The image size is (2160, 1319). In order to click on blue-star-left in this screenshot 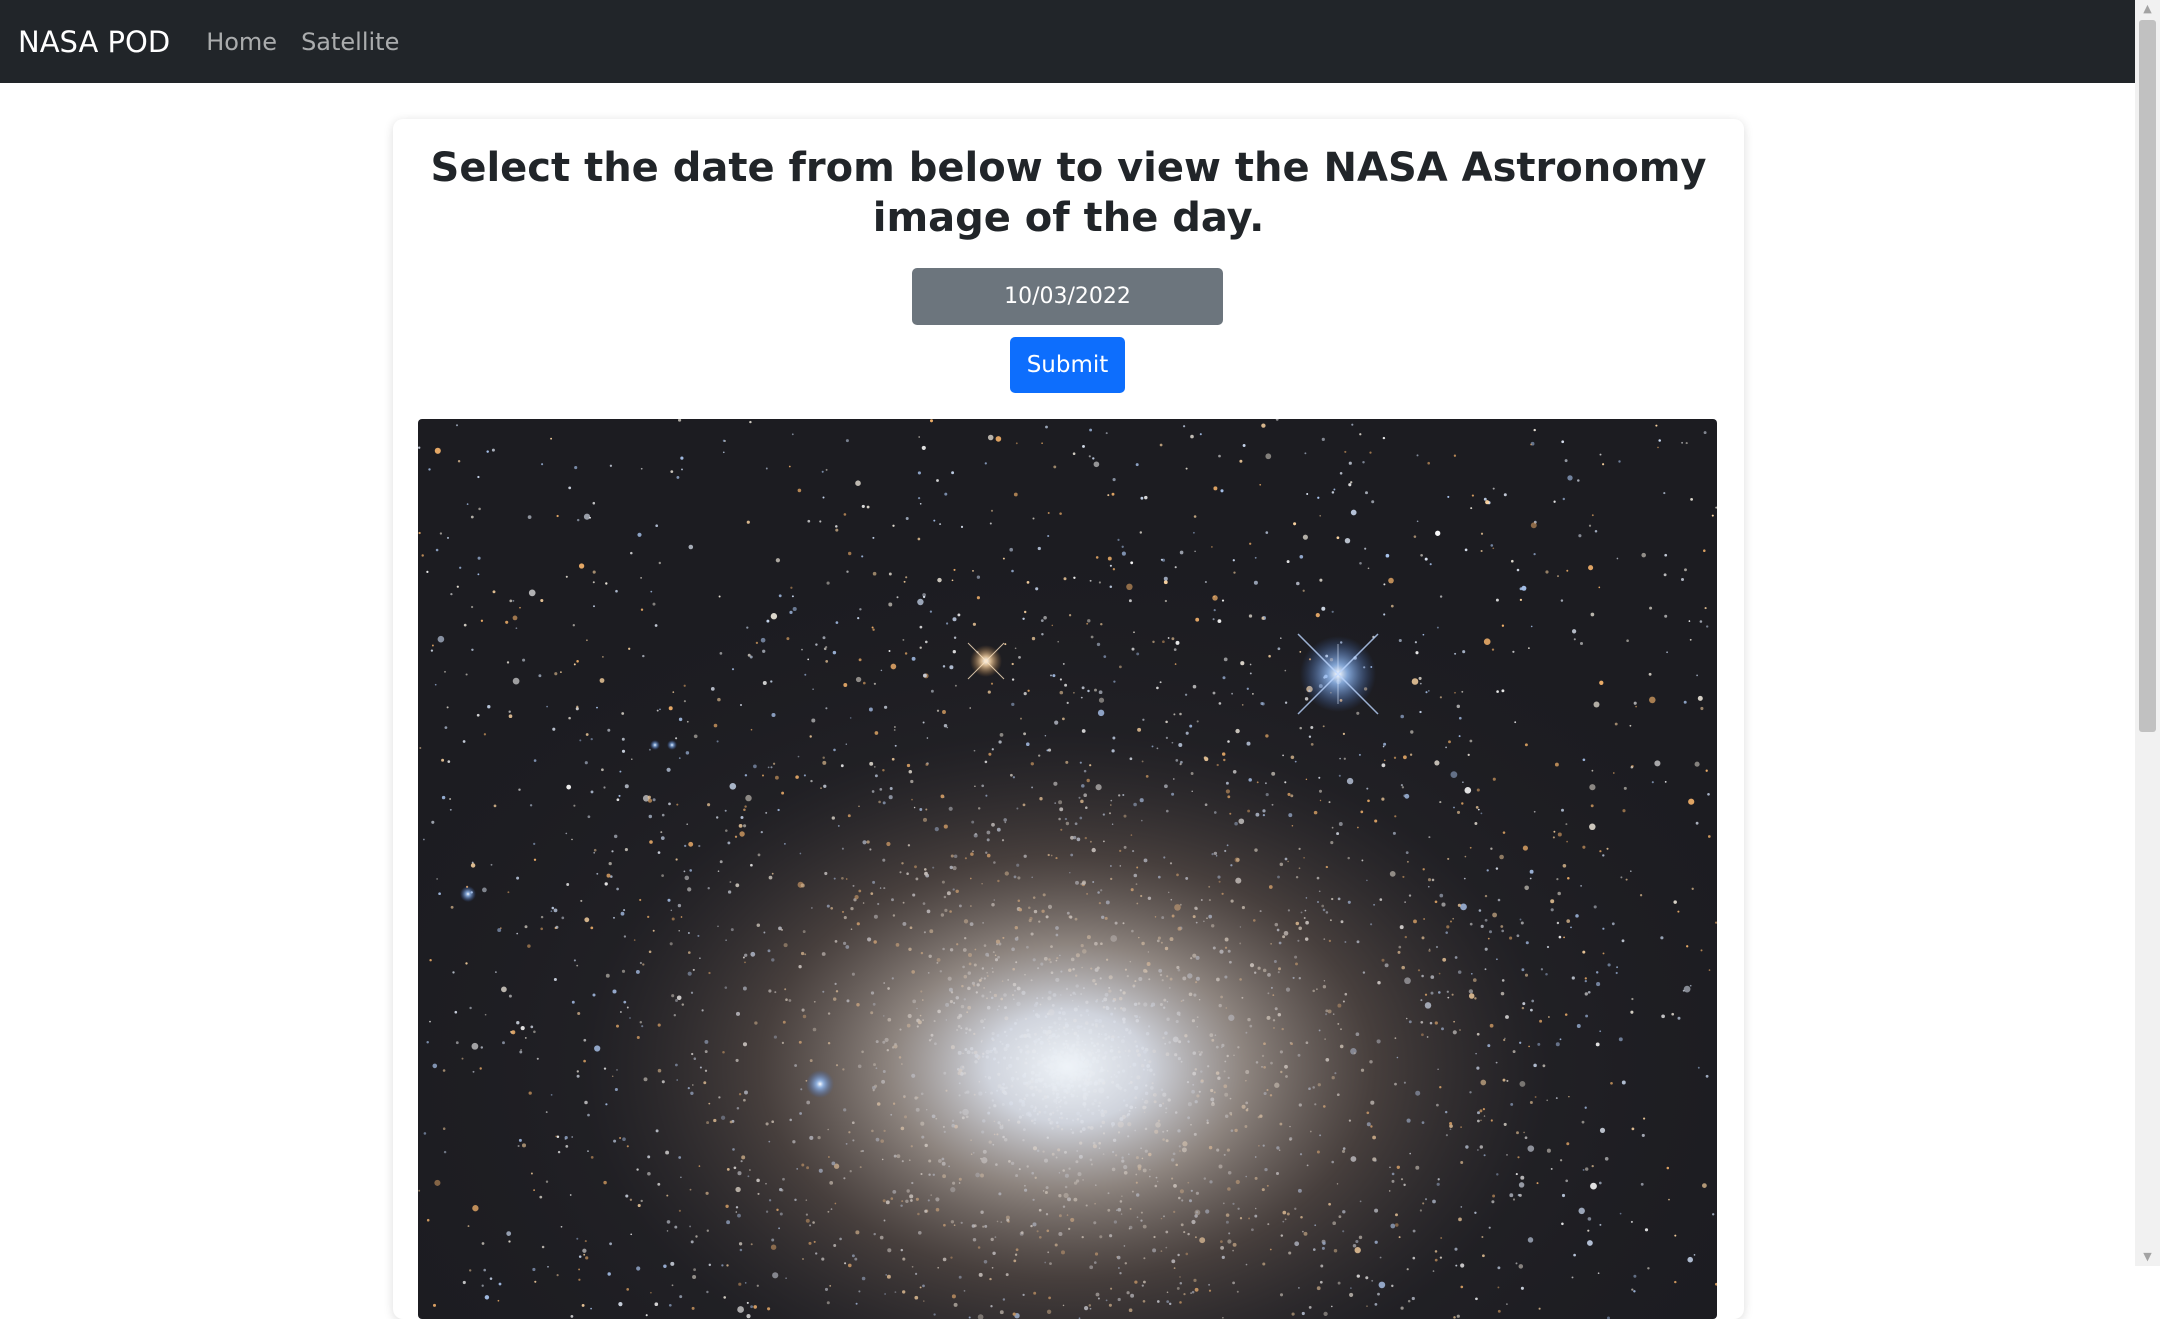, I will do `click(820, 1084)`.